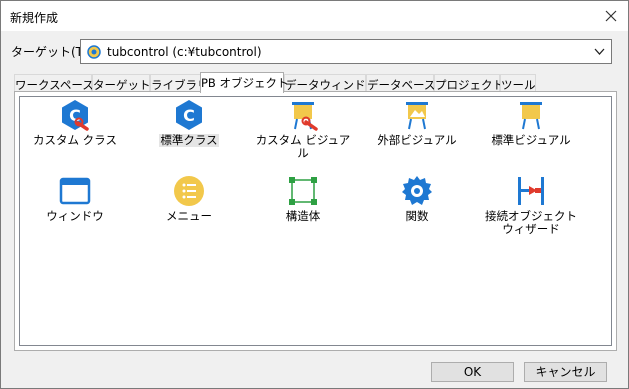 This screenshot has height=389, width=629. I want to click on target-combobox: tubcontrol (c:¥tubcontrol), so click(346, 51).